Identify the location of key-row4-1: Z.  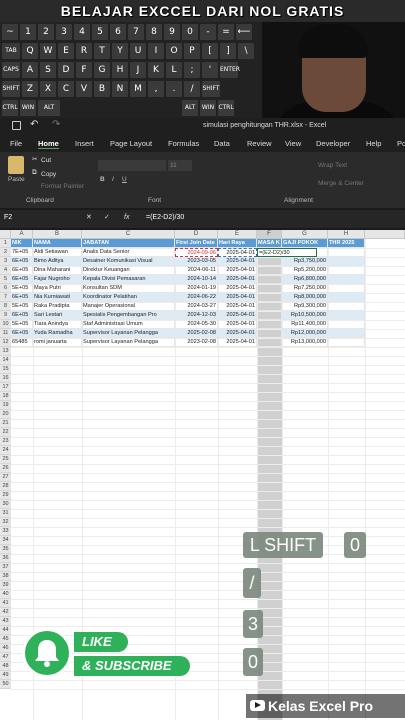
(30, 89).